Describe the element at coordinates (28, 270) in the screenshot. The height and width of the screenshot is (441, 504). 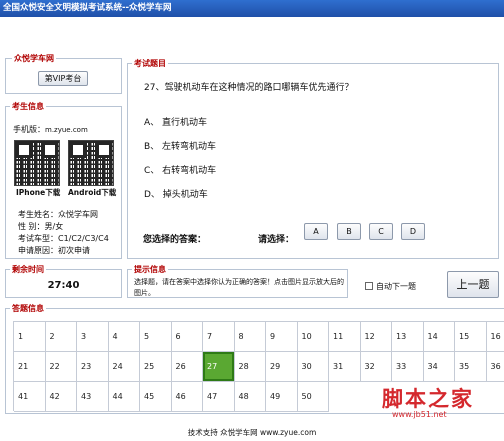
I see `timer-legend: 剩余时间` at that location.